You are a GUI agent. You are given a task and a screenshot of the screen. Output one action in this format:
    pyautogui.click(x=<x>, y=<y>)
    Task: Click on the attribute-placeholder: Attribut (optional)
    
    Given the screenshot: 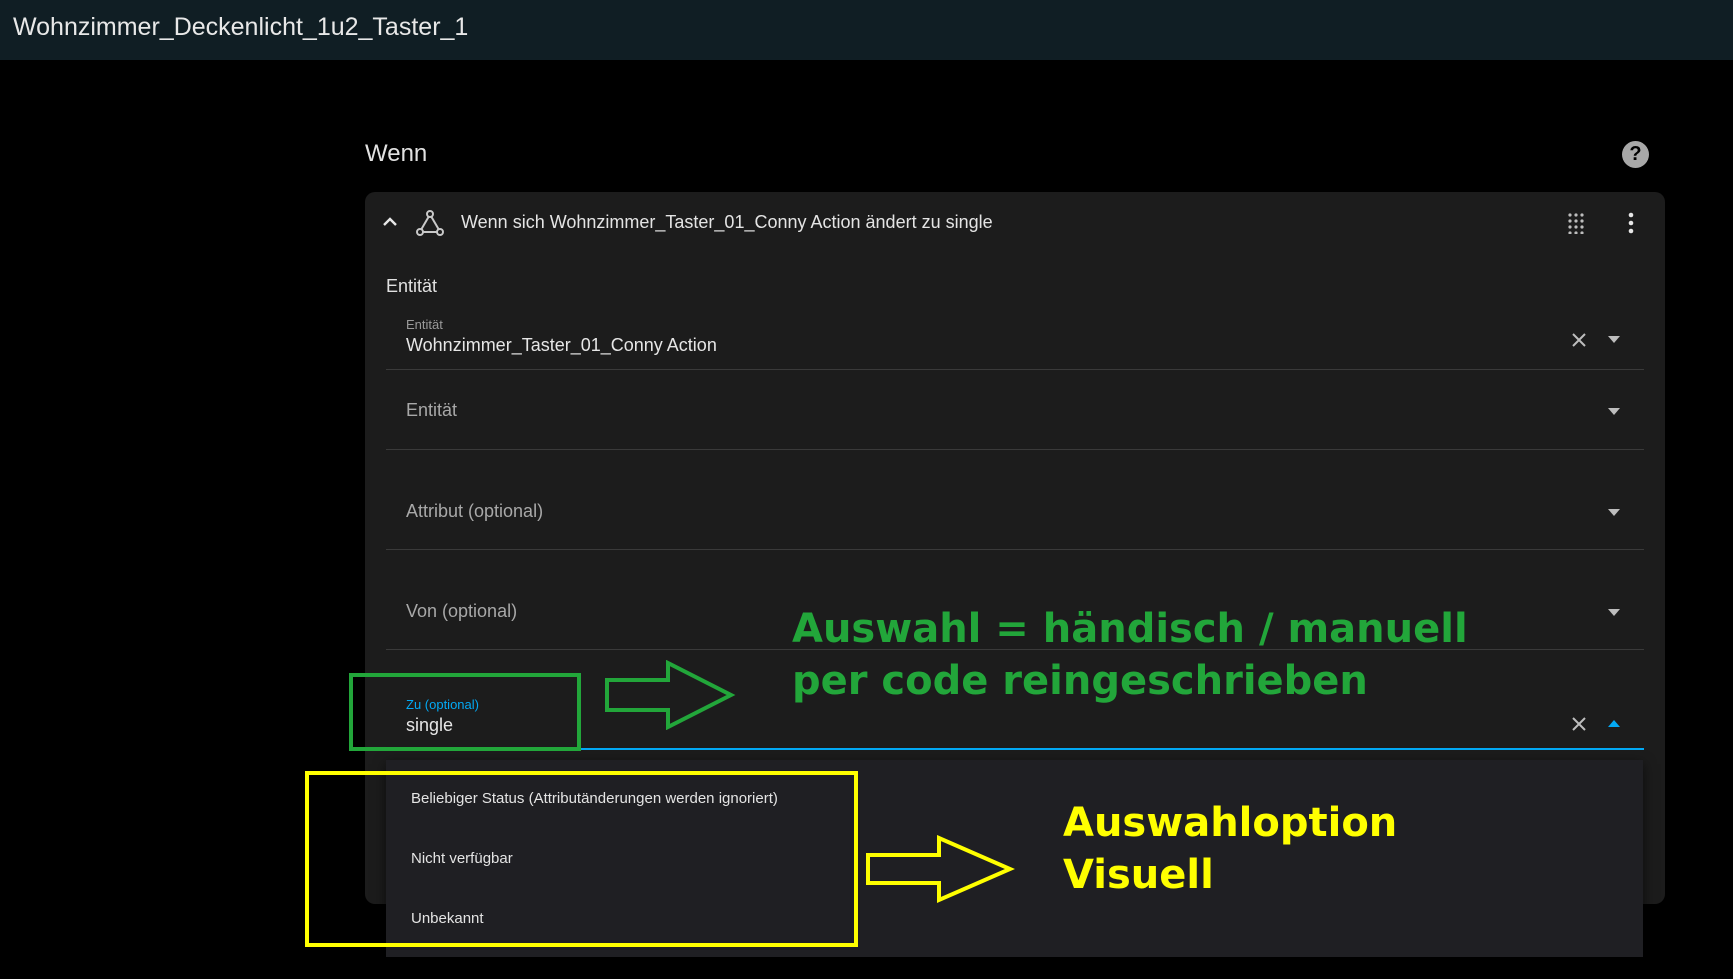 What is the action you would take?
    pyautogui.click(x=475, y=511)
    